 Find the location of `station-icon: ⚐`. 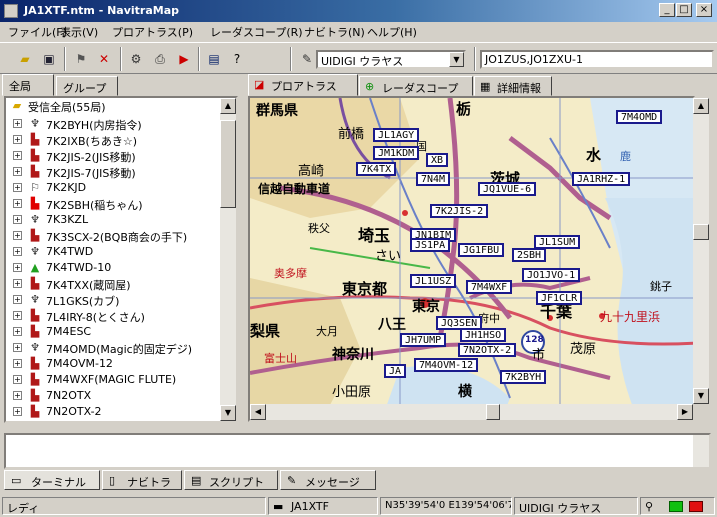

station-icon: ⚐ is located at coordinates (35, 187).